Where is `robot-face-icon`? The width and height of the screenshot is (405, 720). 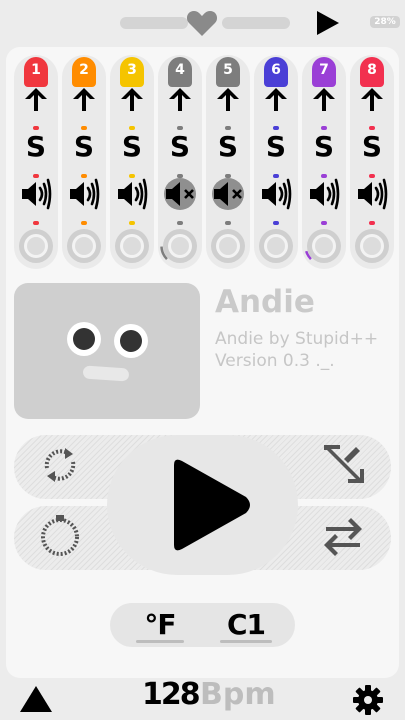
robot-face-icon is located at coordinates (107, 352).